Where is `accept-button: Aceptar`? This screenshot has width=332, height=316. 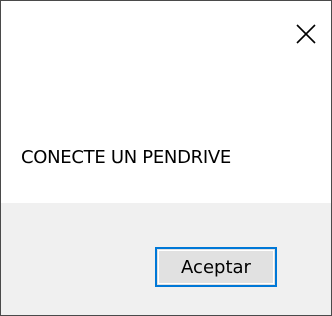
accept-button: Aceptar is located at coordinates (216, 267).